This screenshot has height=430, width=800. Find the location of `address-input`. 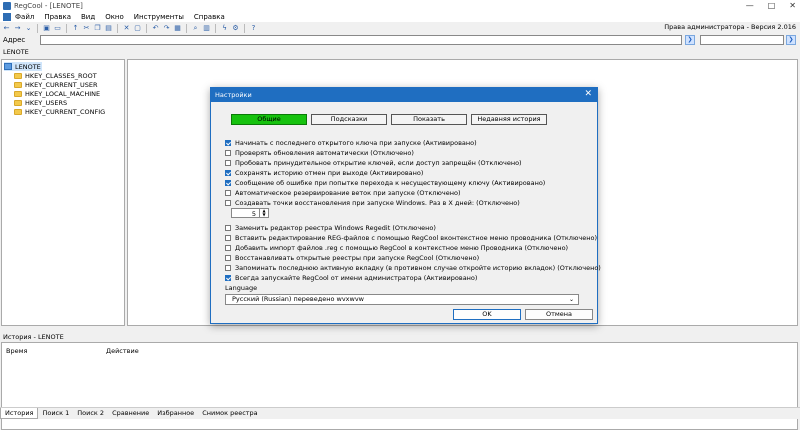

address-input is located at coordinates (361, 40).